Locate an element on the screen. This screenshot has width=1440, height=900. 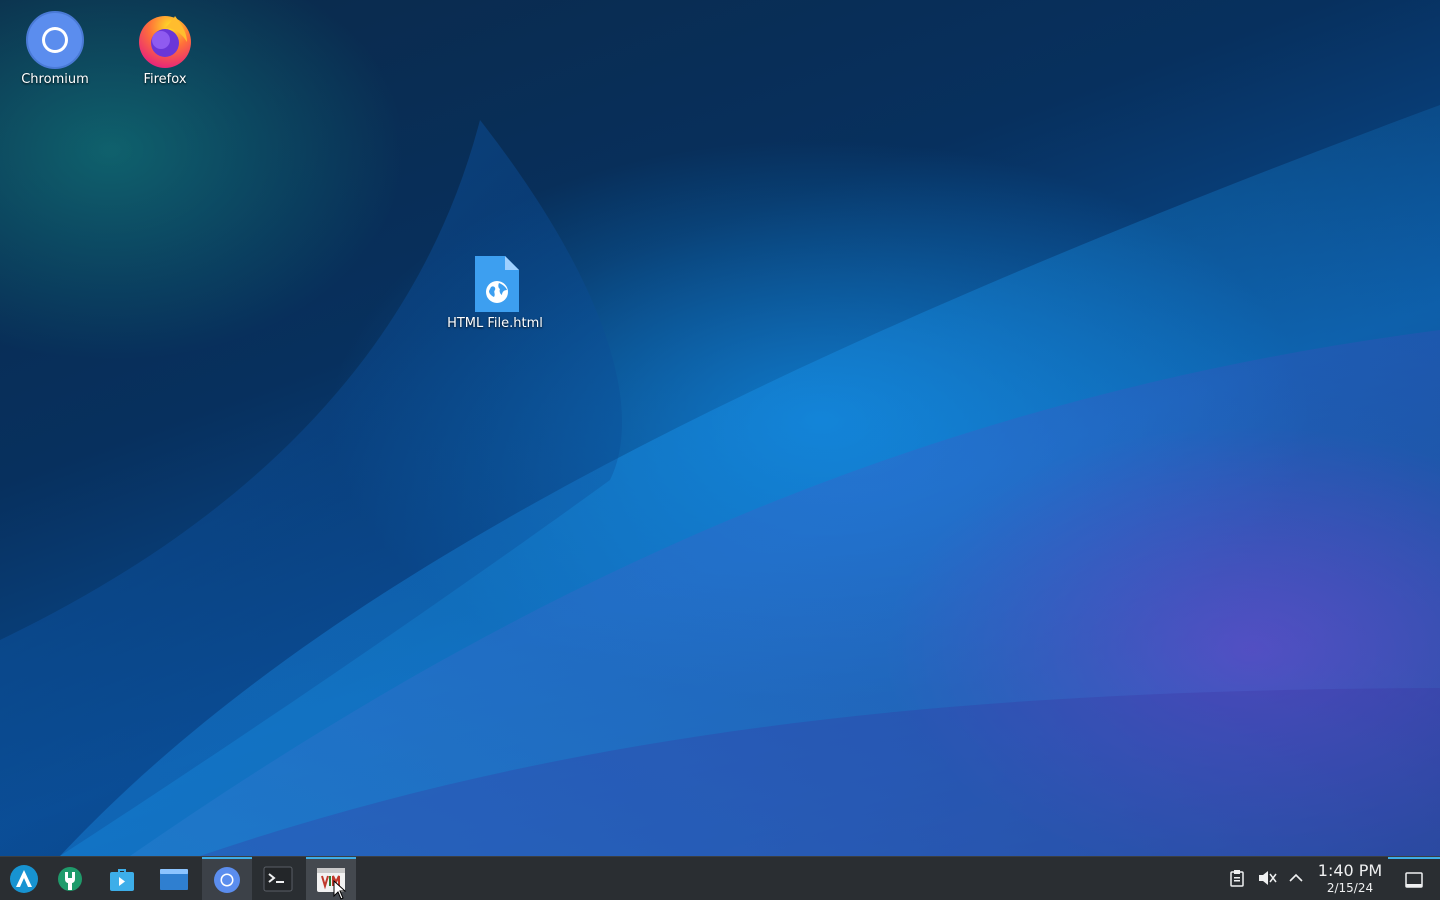
desktop-icon-firefox: Firefox is located at coordinates (165, 49).